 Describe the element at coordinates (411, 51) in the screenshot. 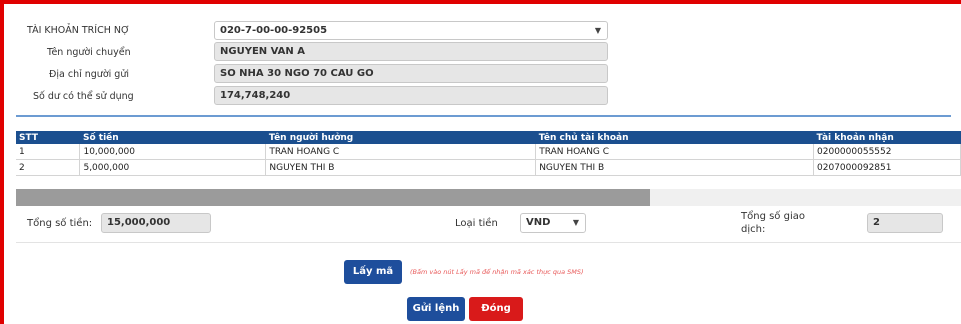

I see `sender-name-field: NGUYEN VAN A` at that location.